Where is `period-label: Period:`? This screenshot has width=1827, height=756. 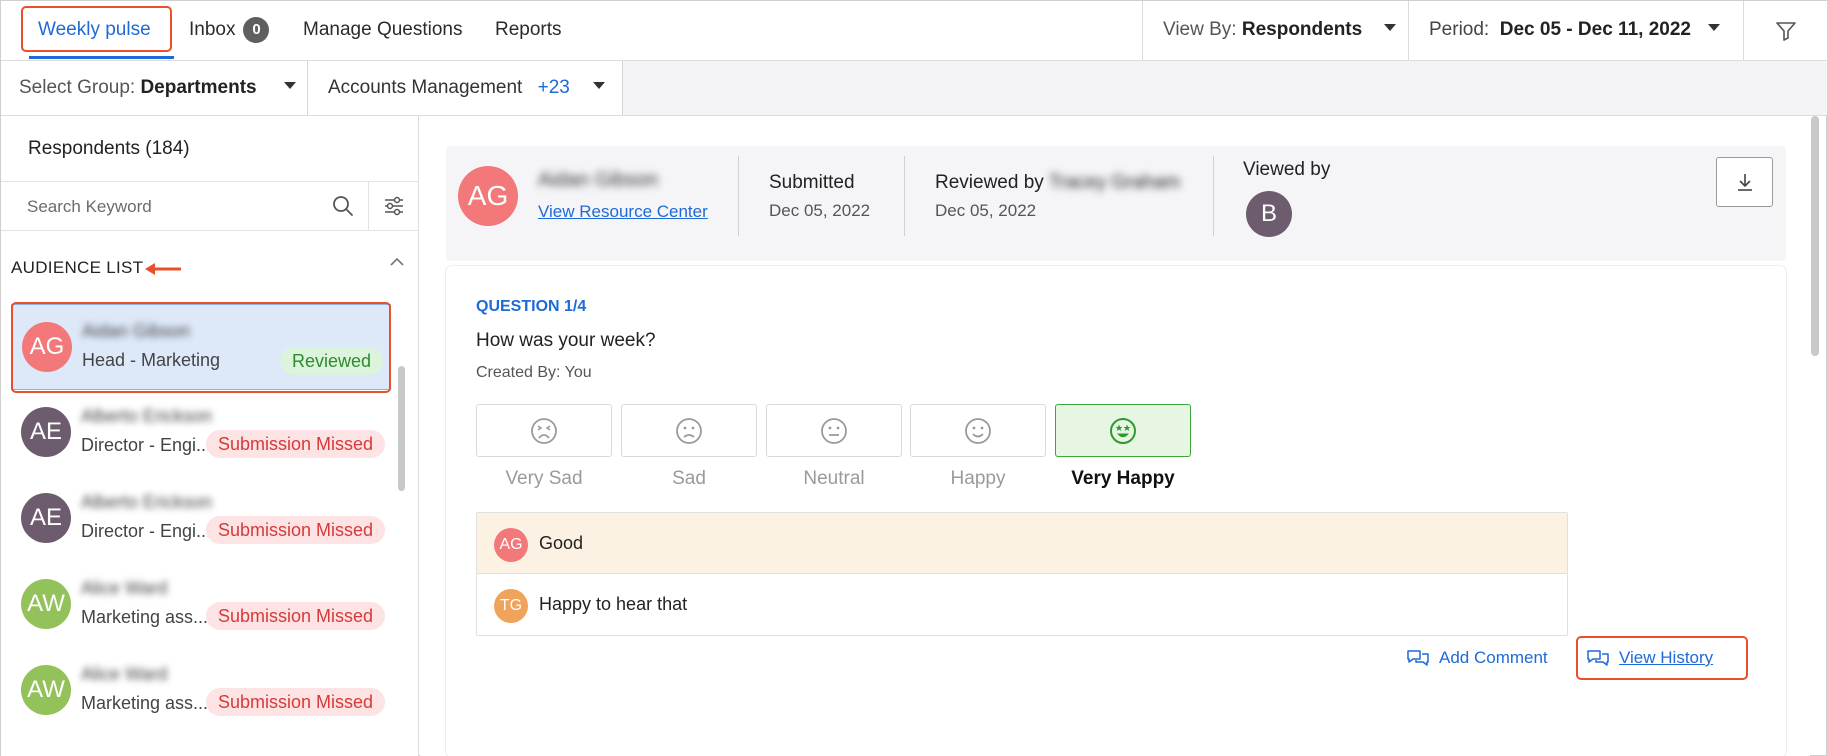
period-label: Period: is located at coordinates (1459, 29).